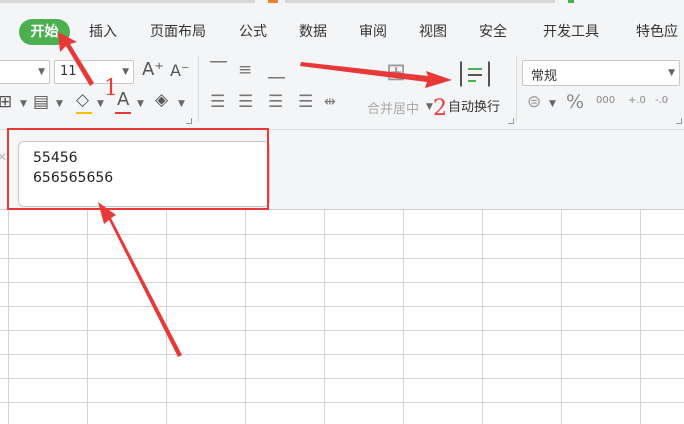 This screenshot has width=684, height=424. What do you see at coordinates (478, 90) in the screenshot?
I see `wrap-text-button: 自动换行` at bounding box center [478, 90].